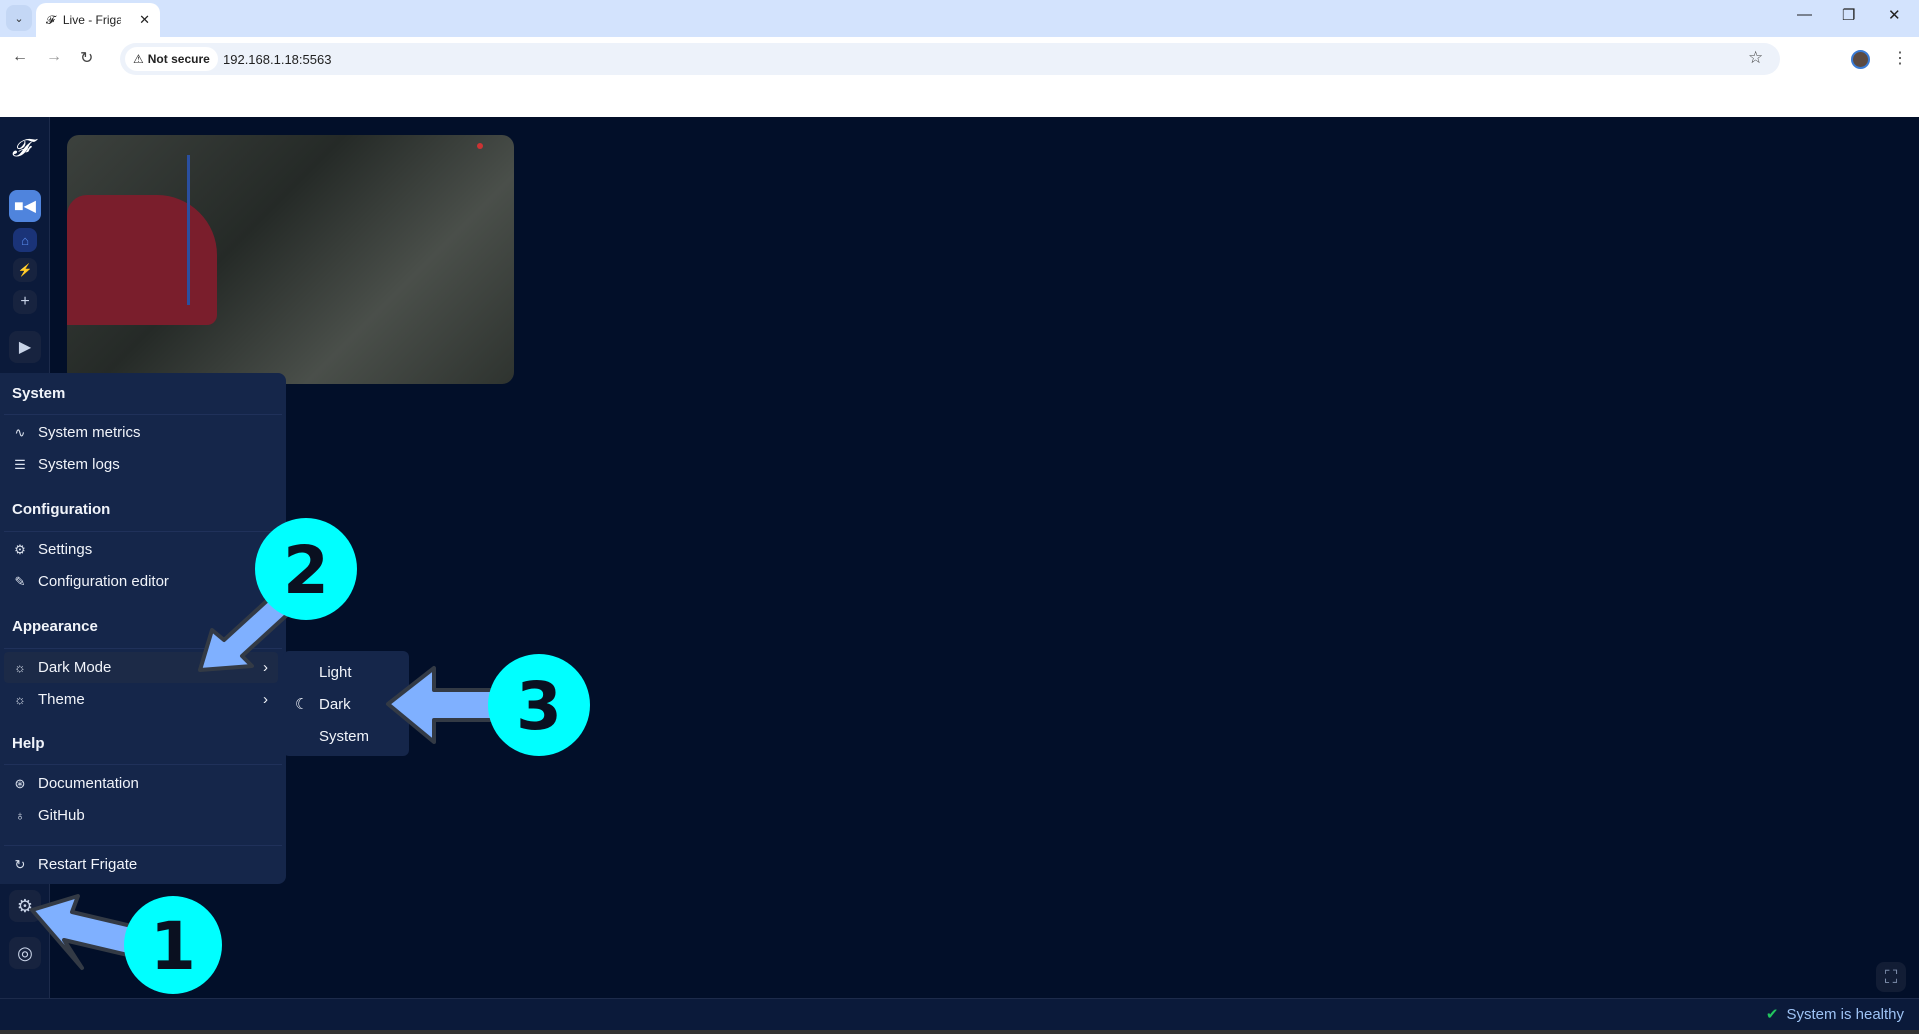 The image size is (1919, 1034). What do you see at coordinates (306, 570) in the screenshot?
I see `annotation-label-2: 2` at bounding box center [306, 570].